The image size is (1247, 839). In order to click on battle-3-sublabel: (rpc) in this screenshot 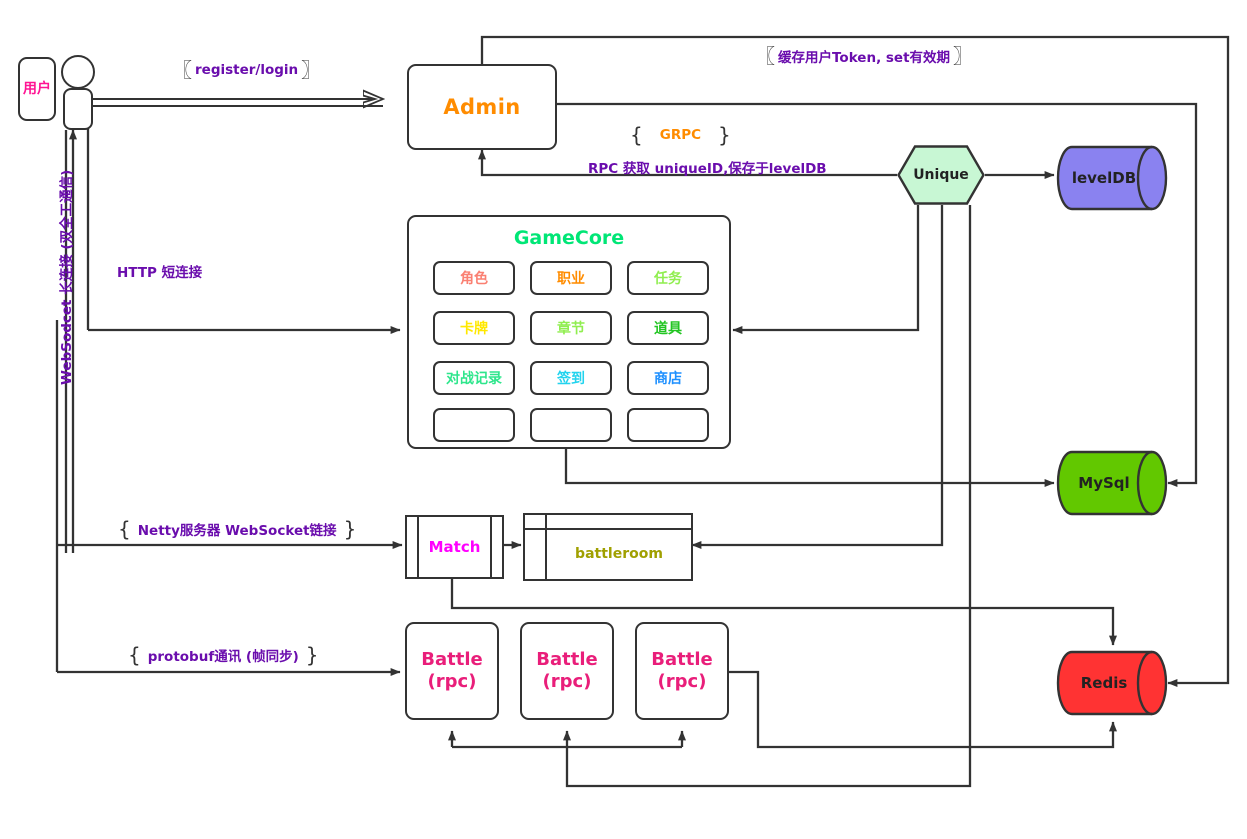, I will do `click(682, 681)`.